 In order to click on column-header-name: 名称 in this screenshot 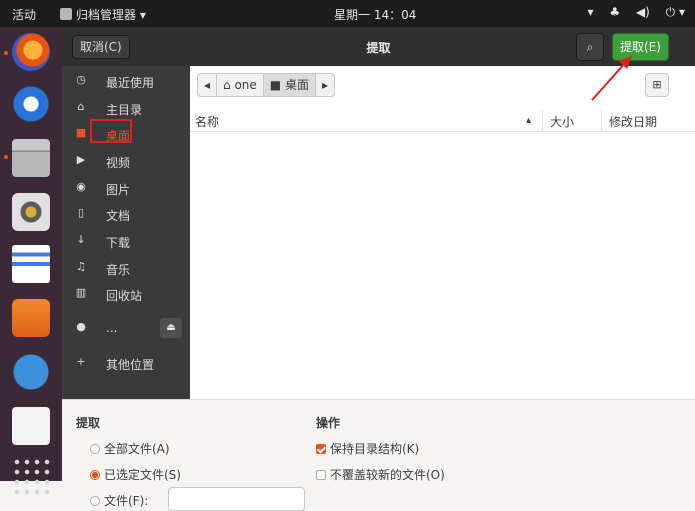, I will do `click(207, 121)`.